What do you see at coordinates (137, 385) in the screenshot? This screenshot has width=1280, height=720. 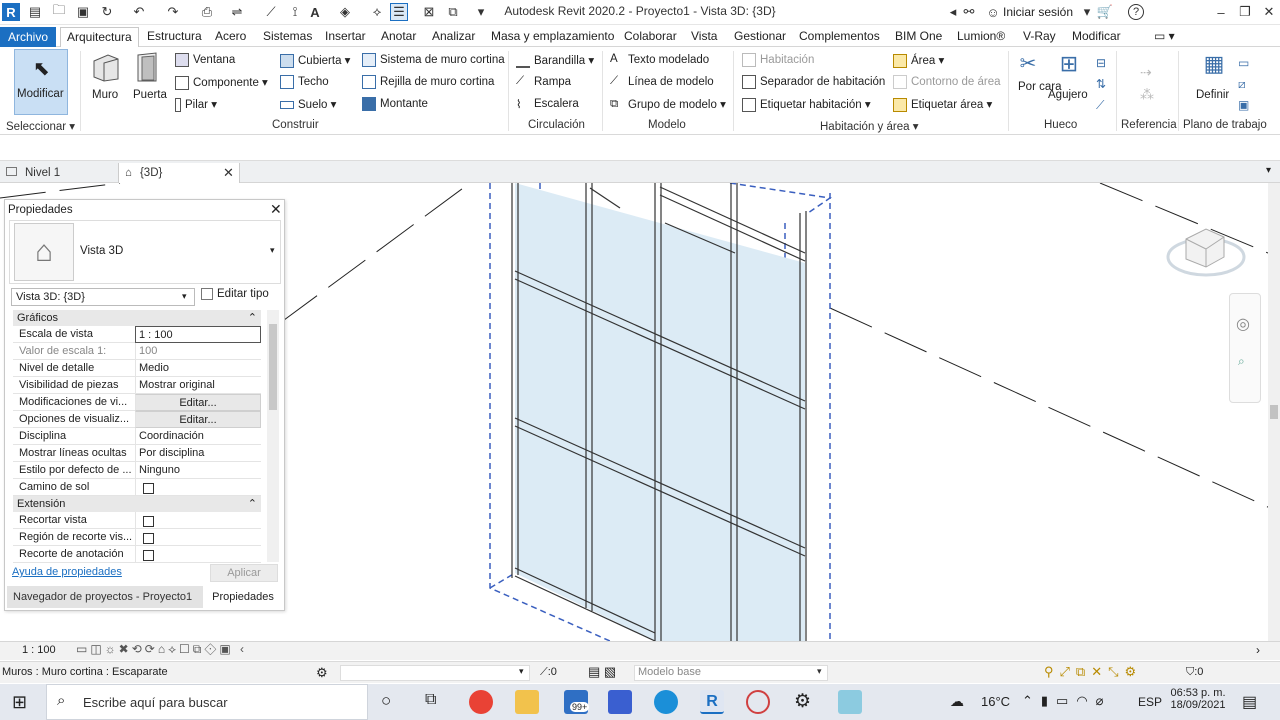 I see `prop-row: Visibilidad de piezas Mostrar original` at bounding box center [137, 385].